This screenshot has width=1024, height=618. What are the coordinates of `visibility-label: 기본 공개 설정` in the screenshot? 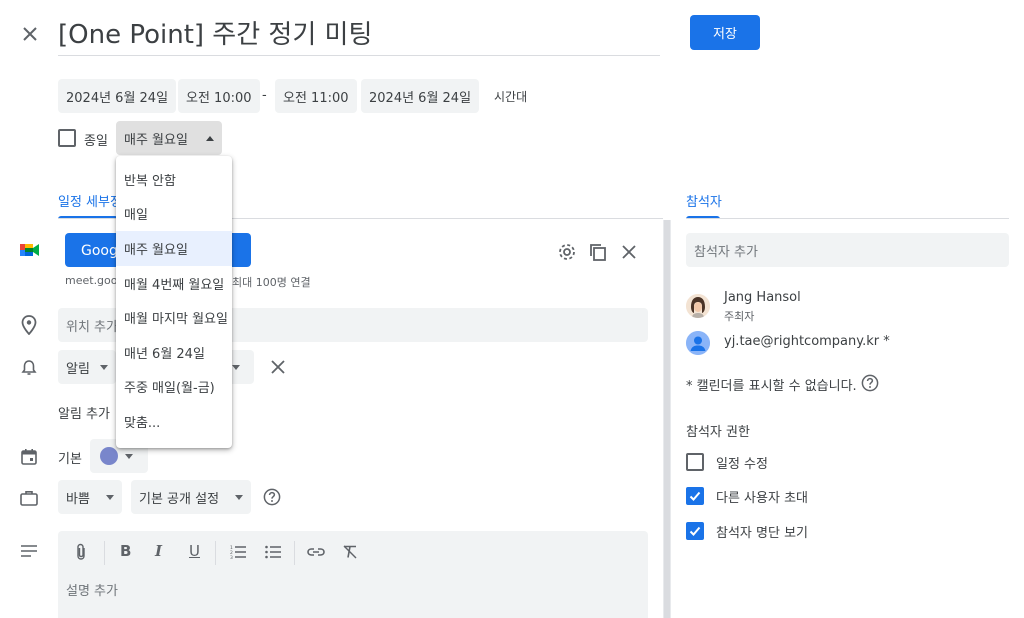 It's located at (179, 499).